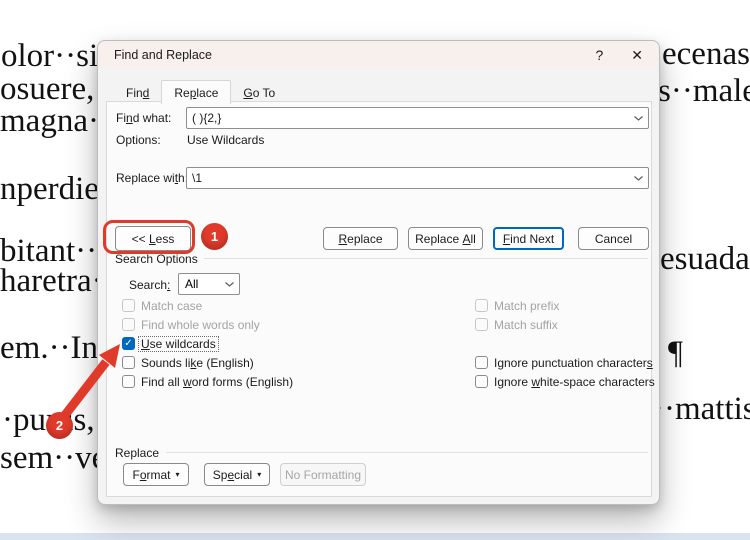  I want to click on check-icon: ✓, so click(128, 343).